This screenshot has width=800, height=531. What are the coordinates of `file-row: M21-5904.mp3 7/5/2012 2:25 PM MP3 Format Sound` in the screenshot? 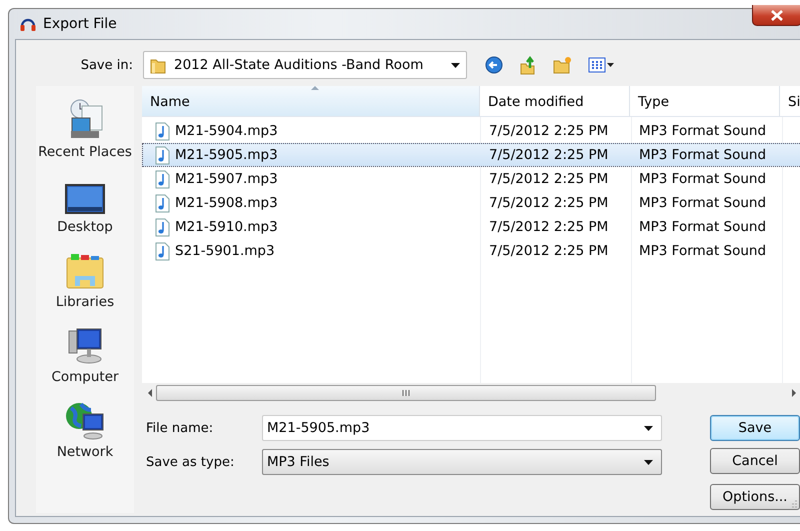 It's located at (471, 131).